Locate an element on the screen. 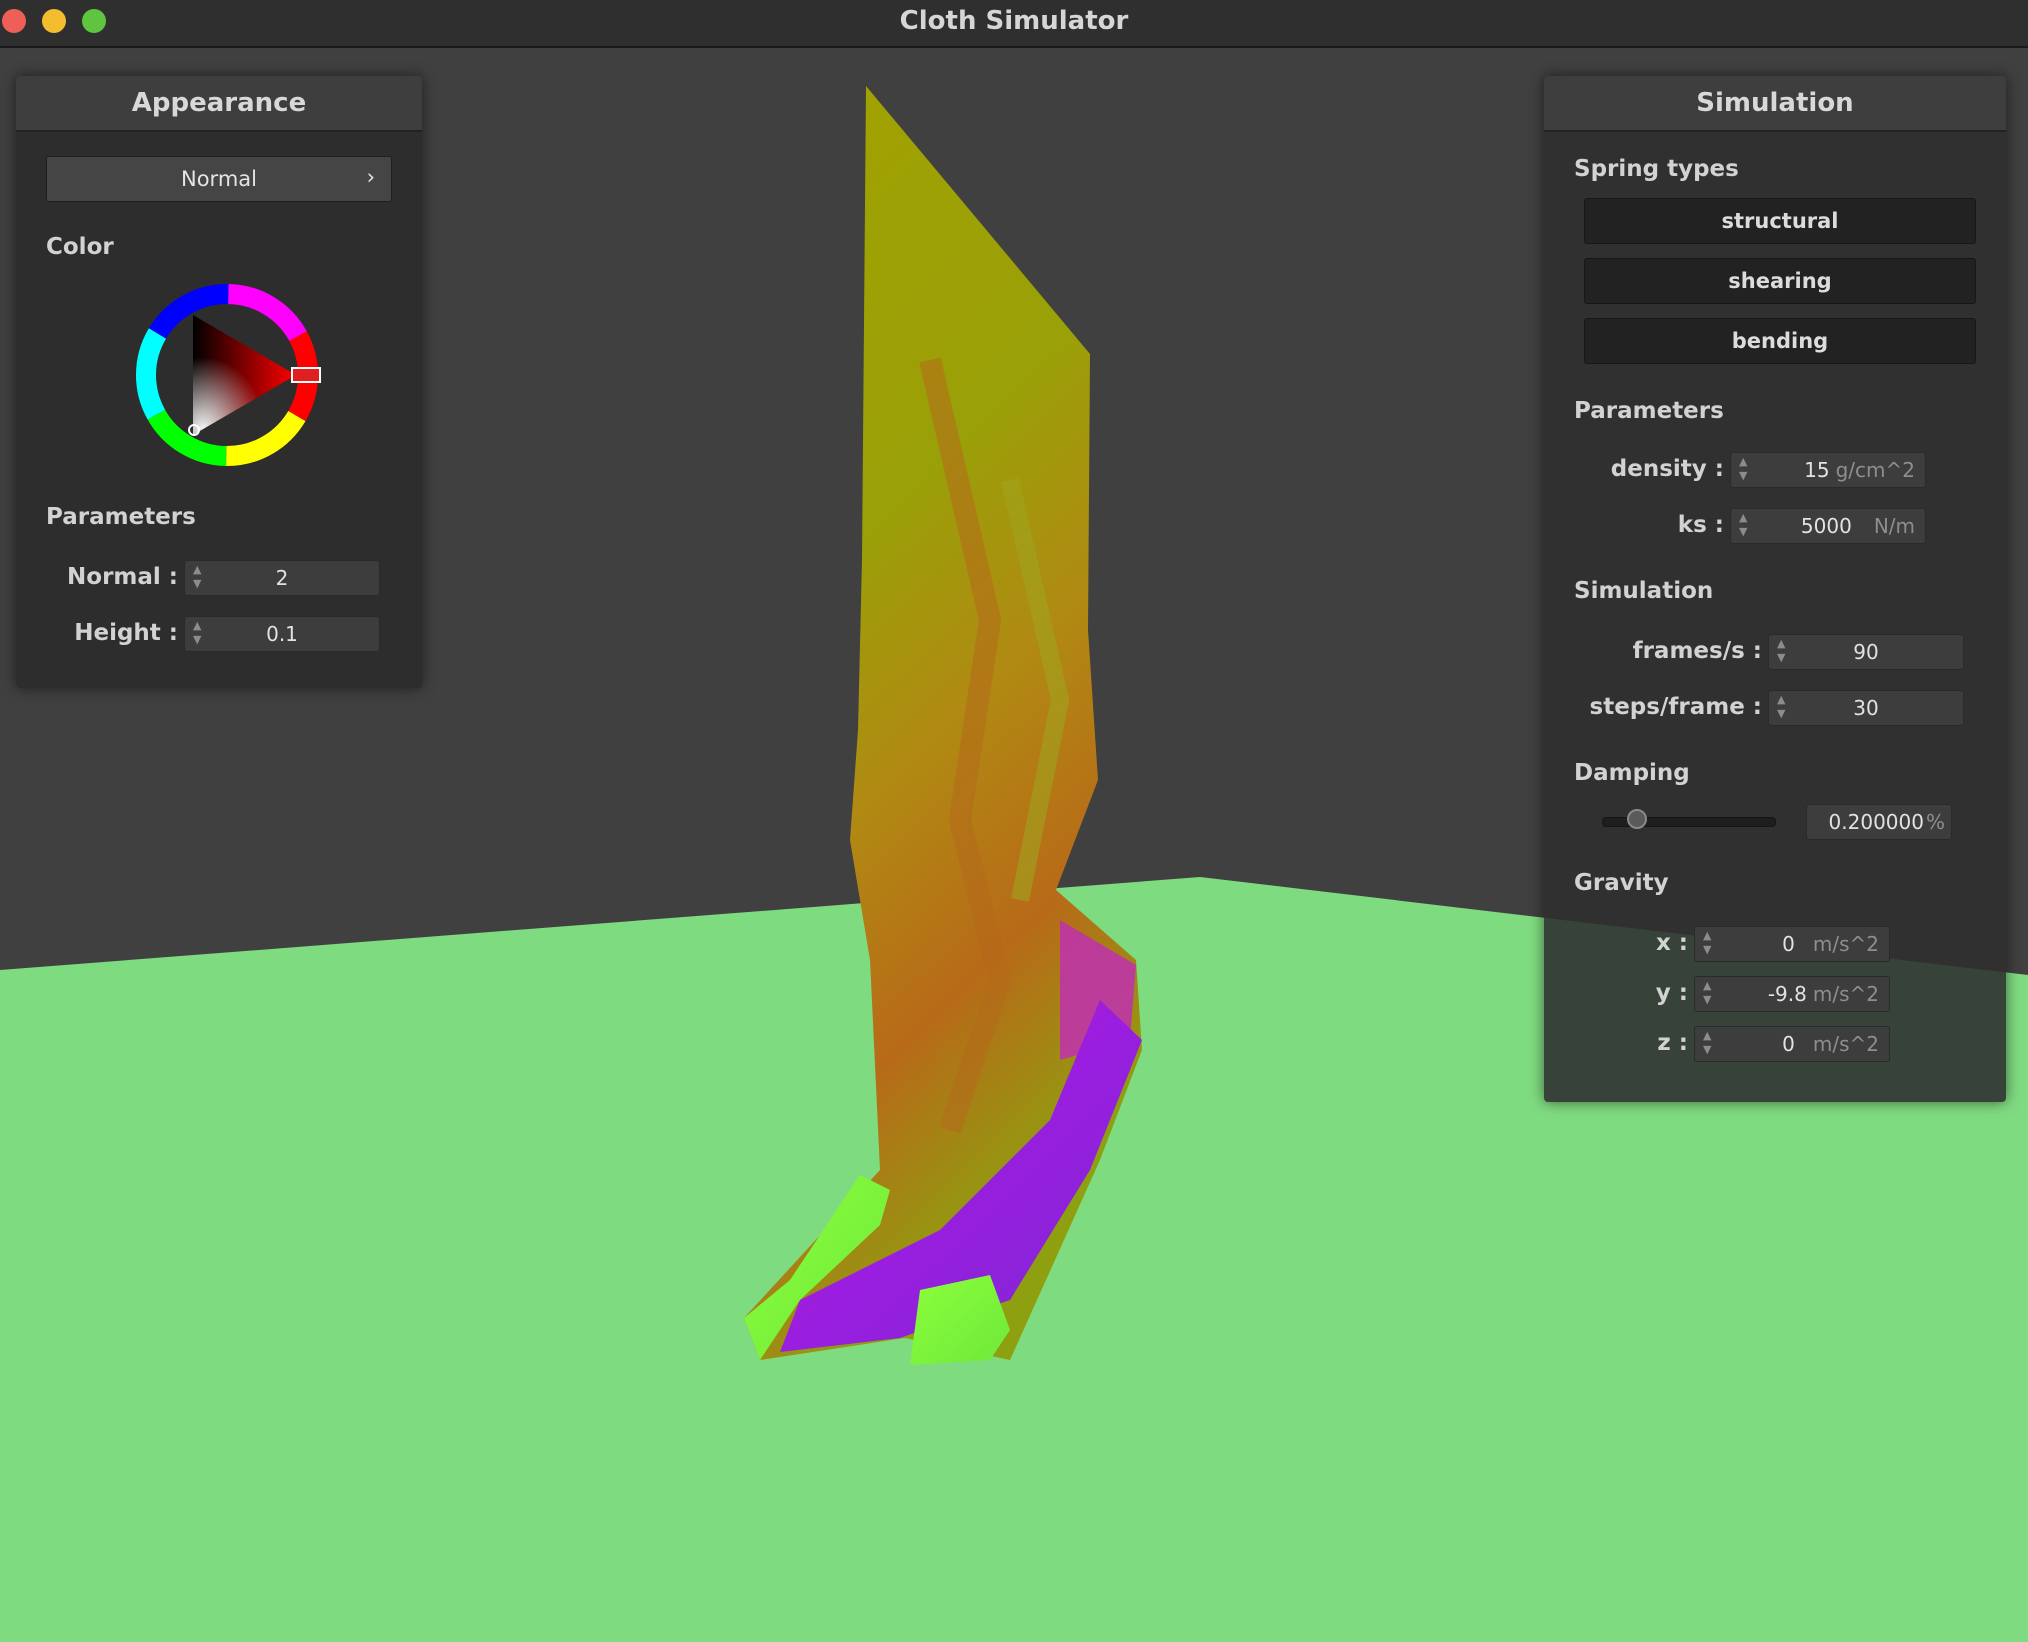  ks-input: ▲ ▼ 5000 N/m is located at coordinates (1828, 526).